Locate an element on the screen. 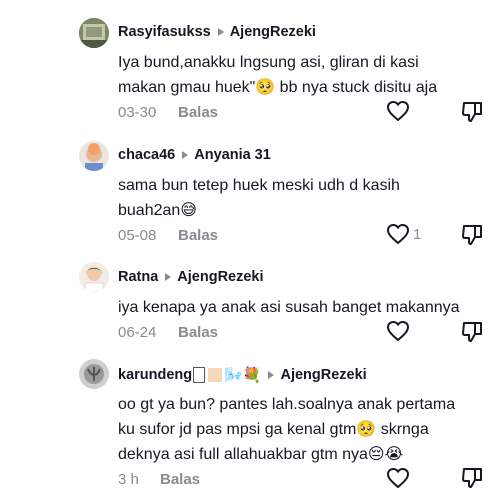 The height and width of the screenshot is (495, 500). comment-header: Rasyifasukss AjengRezeki is located at coordinates (217, 32).